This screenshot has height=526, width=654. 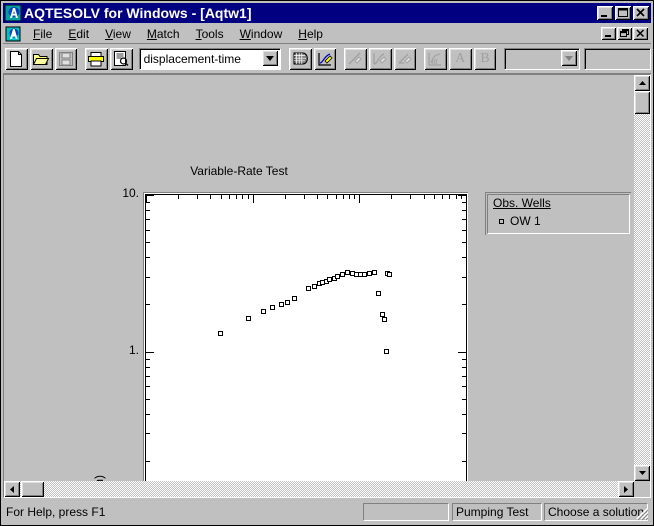 What do you see at coordinates (96, 59) in the screenshot?
I see `print-icon` at bounding box center [96, 59].